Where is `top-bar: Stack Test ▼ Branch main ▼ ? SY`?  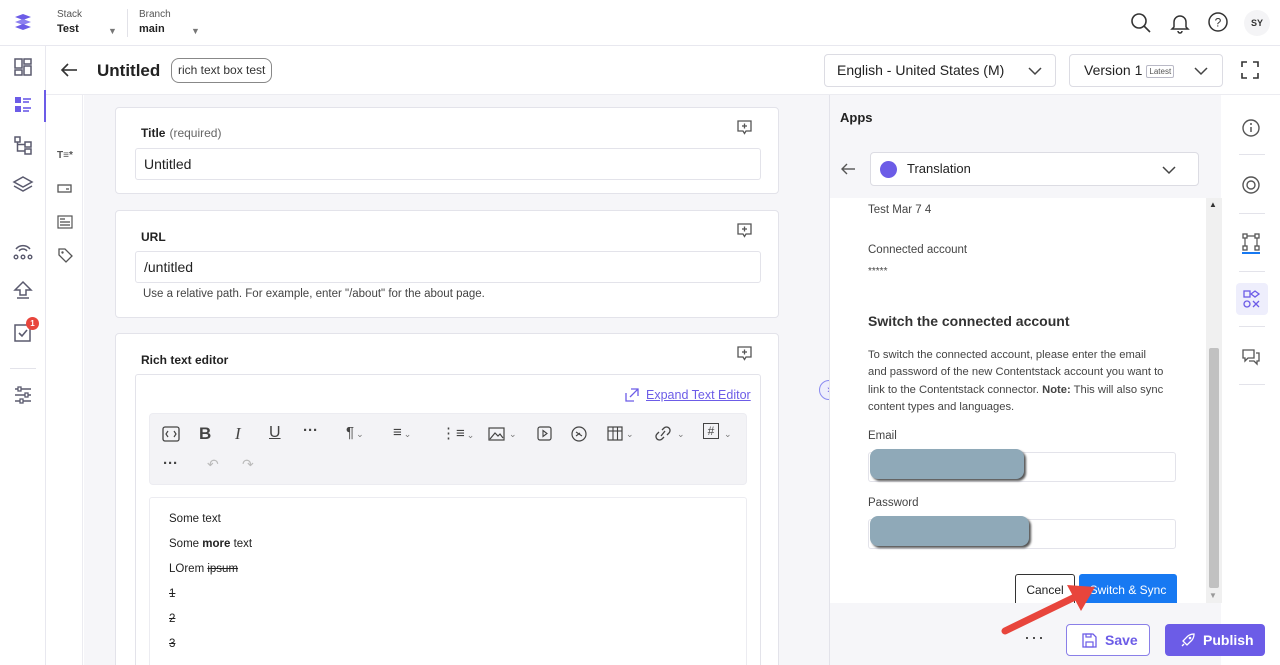
top-bar: Stack Test ▼ Branch main ▼ ? SY is located at coordinates (640, 23).